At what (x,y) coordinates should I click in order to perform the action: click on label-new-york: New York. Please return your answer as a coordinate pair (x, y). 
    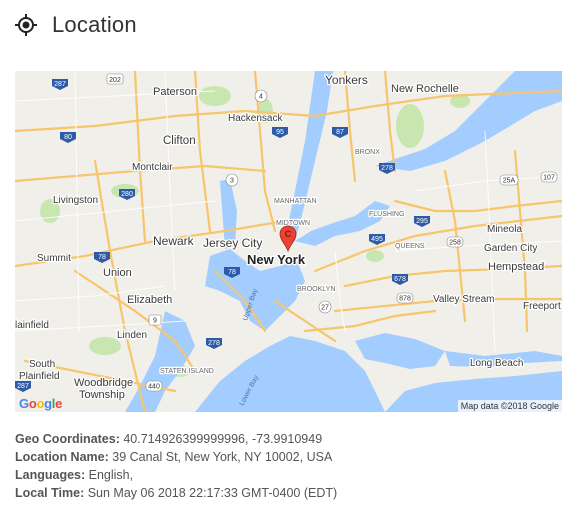
    Looking at the image, I should click on (276, 259).